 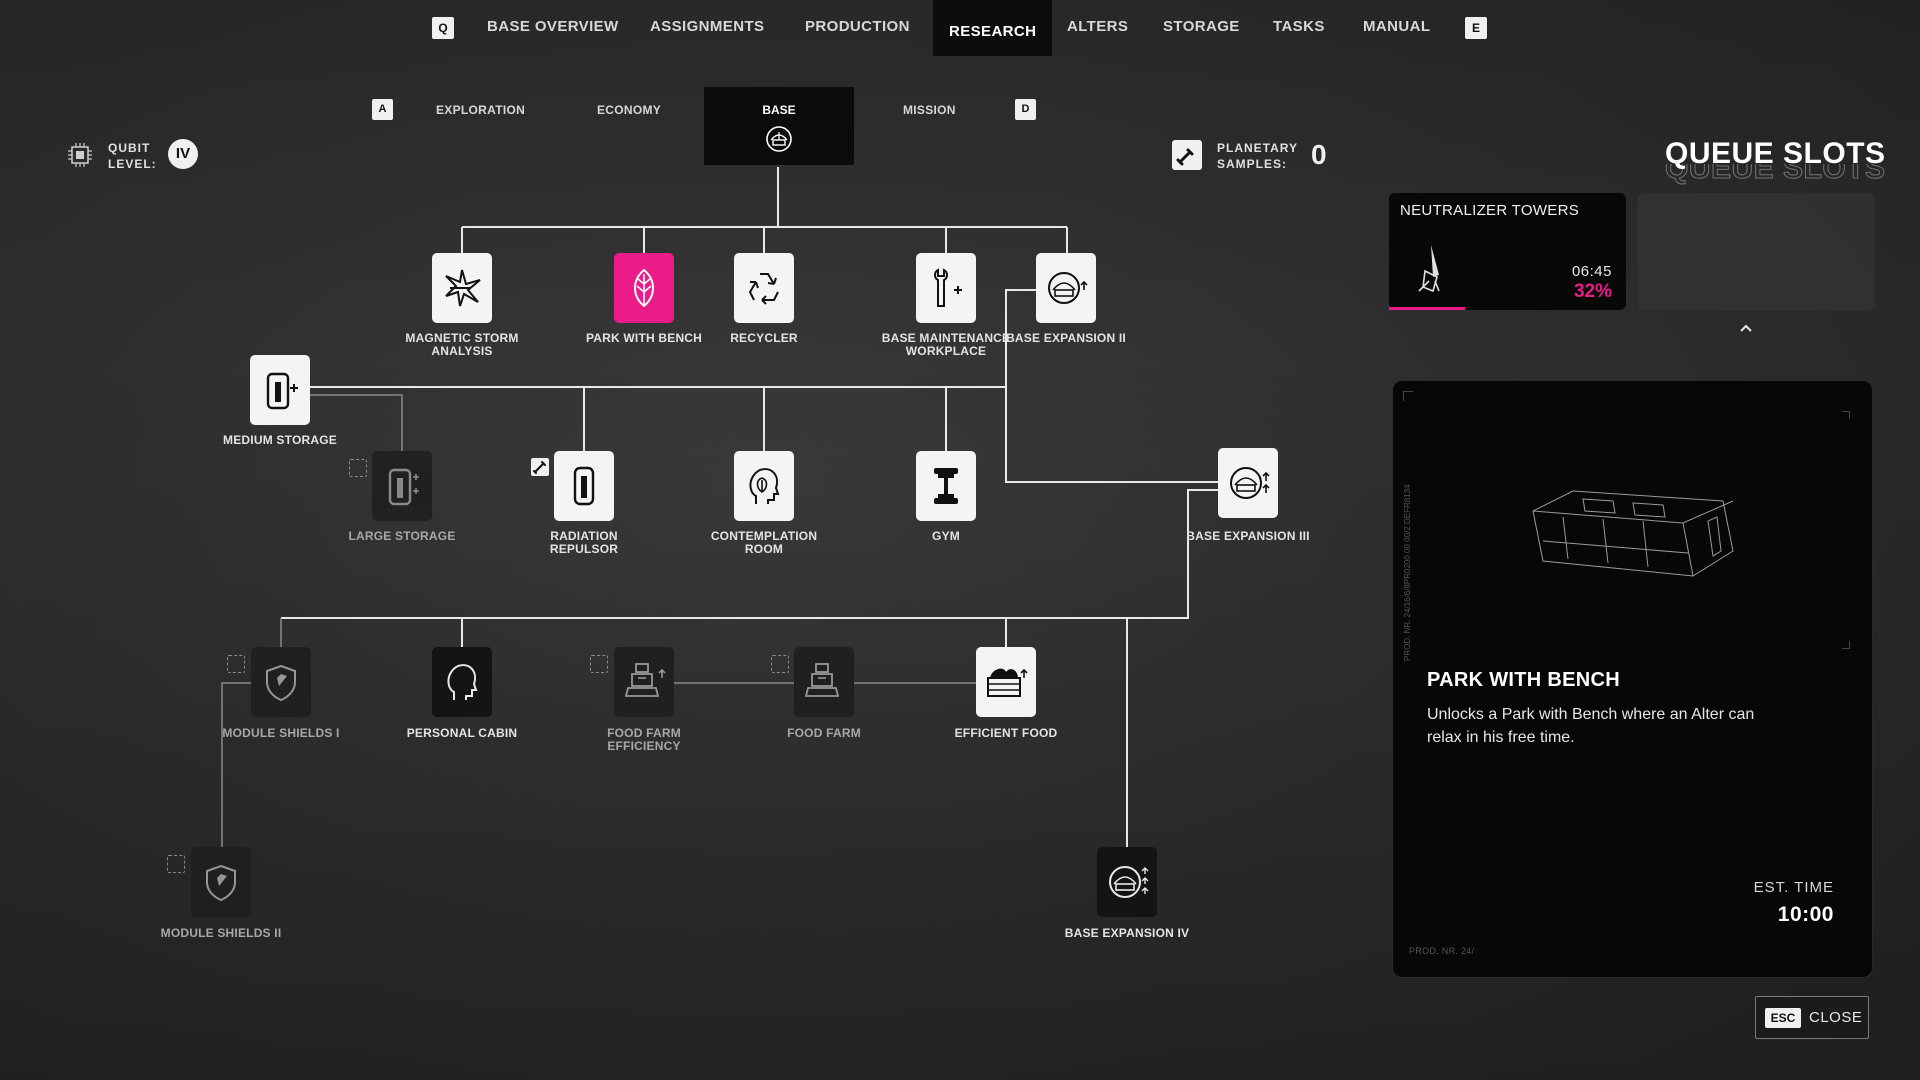 What do you see at coordinates (462, 344) in the screenshot?
I see `label-magnetic-storm-analysis: MAGNETIC STORM ANALYSIS` at bounding box center [462, 344].